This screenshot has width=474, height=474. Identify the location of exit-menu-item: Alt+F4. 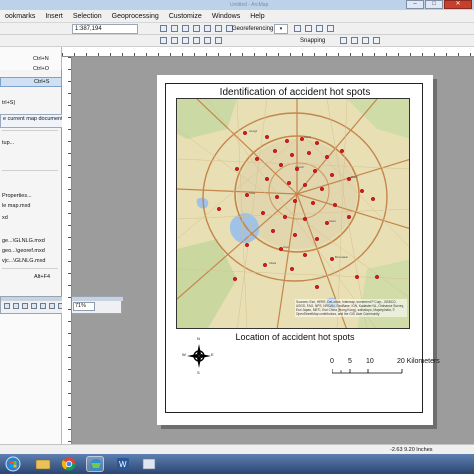
(42, 277).